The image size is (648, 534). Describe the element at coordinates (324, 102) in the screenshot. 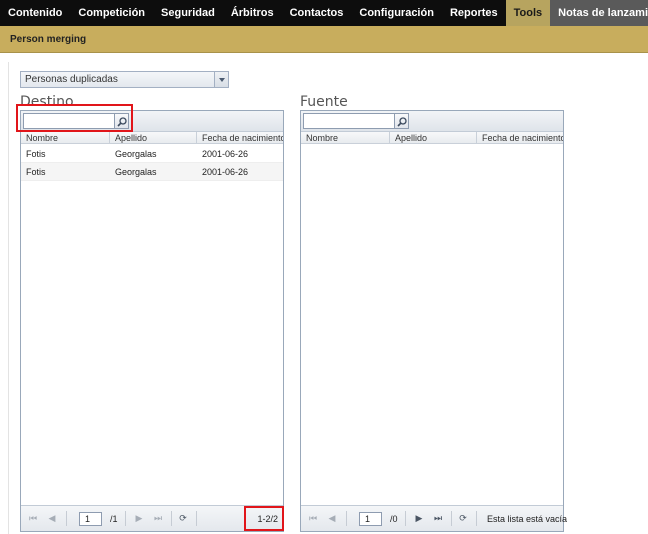

I see `source-panel-title: Fuente` at that location.